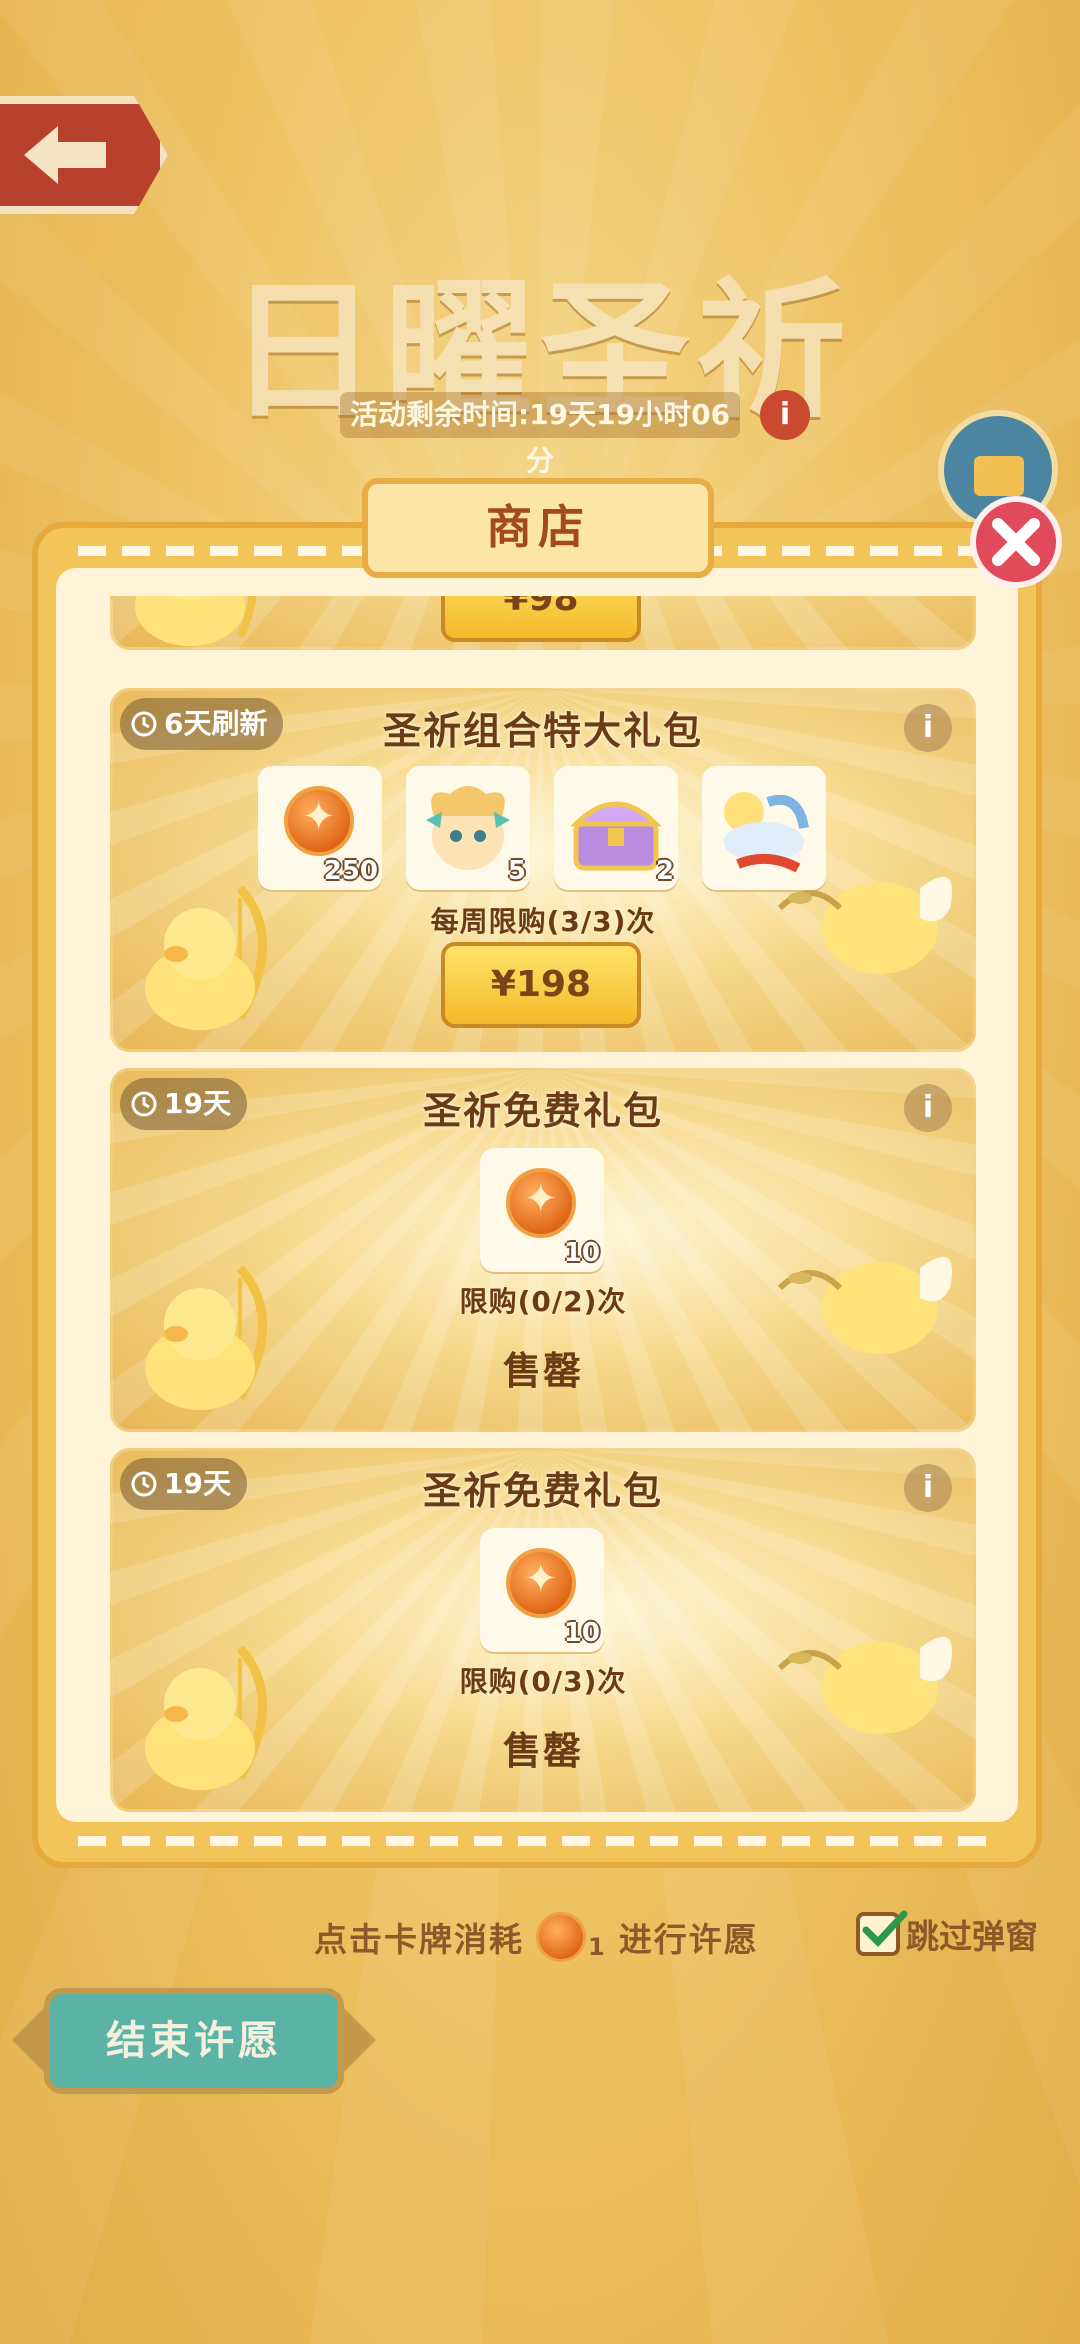  Describe the element at coordinates (785, 415) in the screenshot. I see `event-info-icon: i` at that location.